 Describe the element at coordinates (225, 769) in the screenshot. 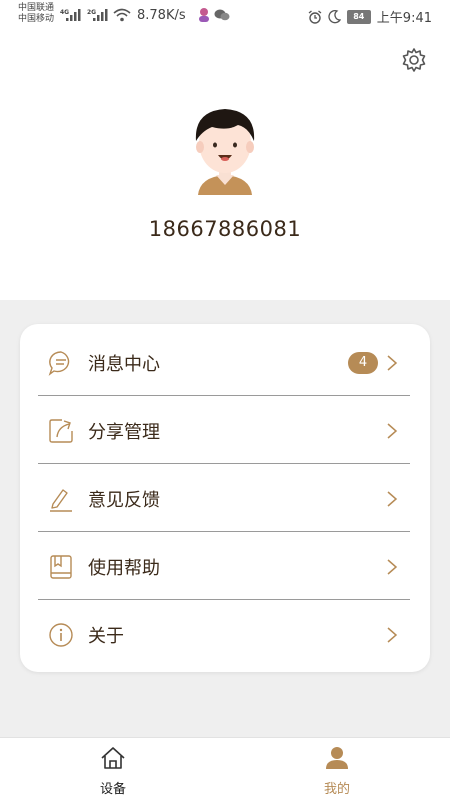

I see `bottom-nav: 设备 我的` at that location.